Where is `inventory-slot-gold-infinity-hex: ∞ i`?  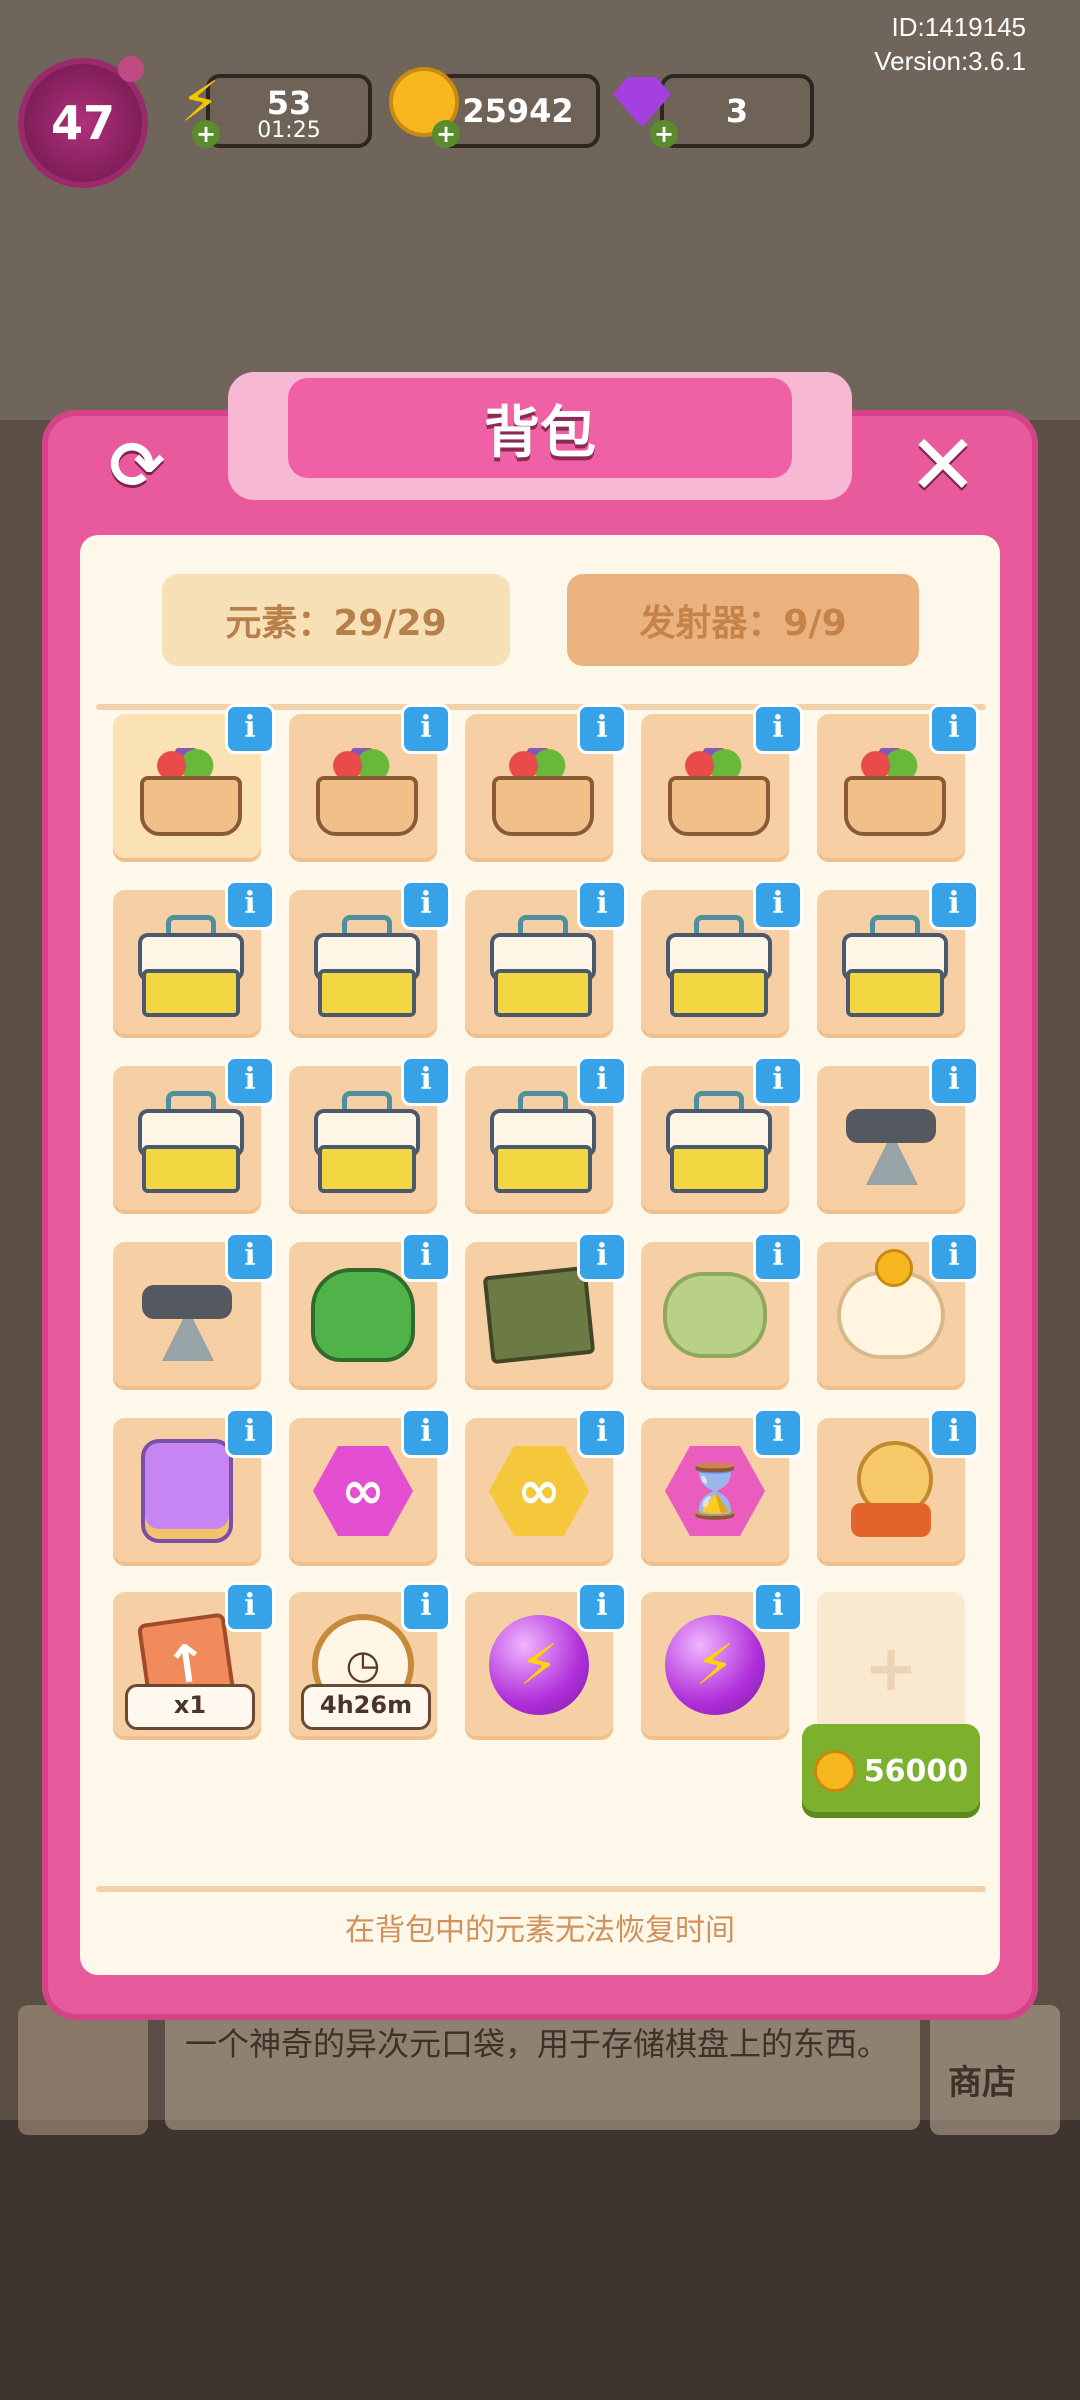
inventory-slot-gold-infinity-hex: ∞ i is located at coordinates (546, 1487).